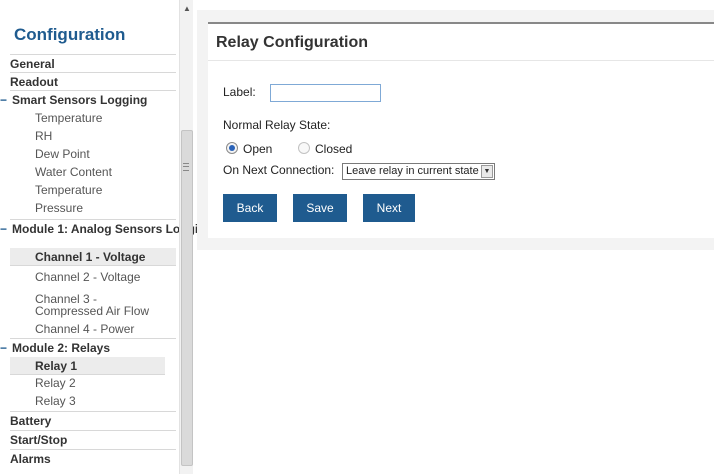 The image size is (714, 474). What do you see at coordinates (93, 383) in the screenshot?
I see `nav-item-relay-2: Relay 2` at bounding box center [93, 383].